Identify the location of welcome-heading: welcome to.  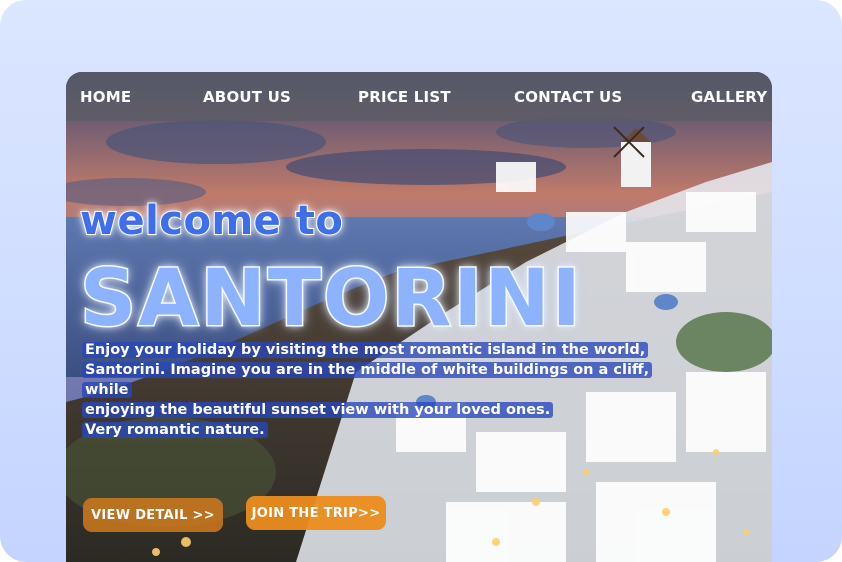
(211, 221).